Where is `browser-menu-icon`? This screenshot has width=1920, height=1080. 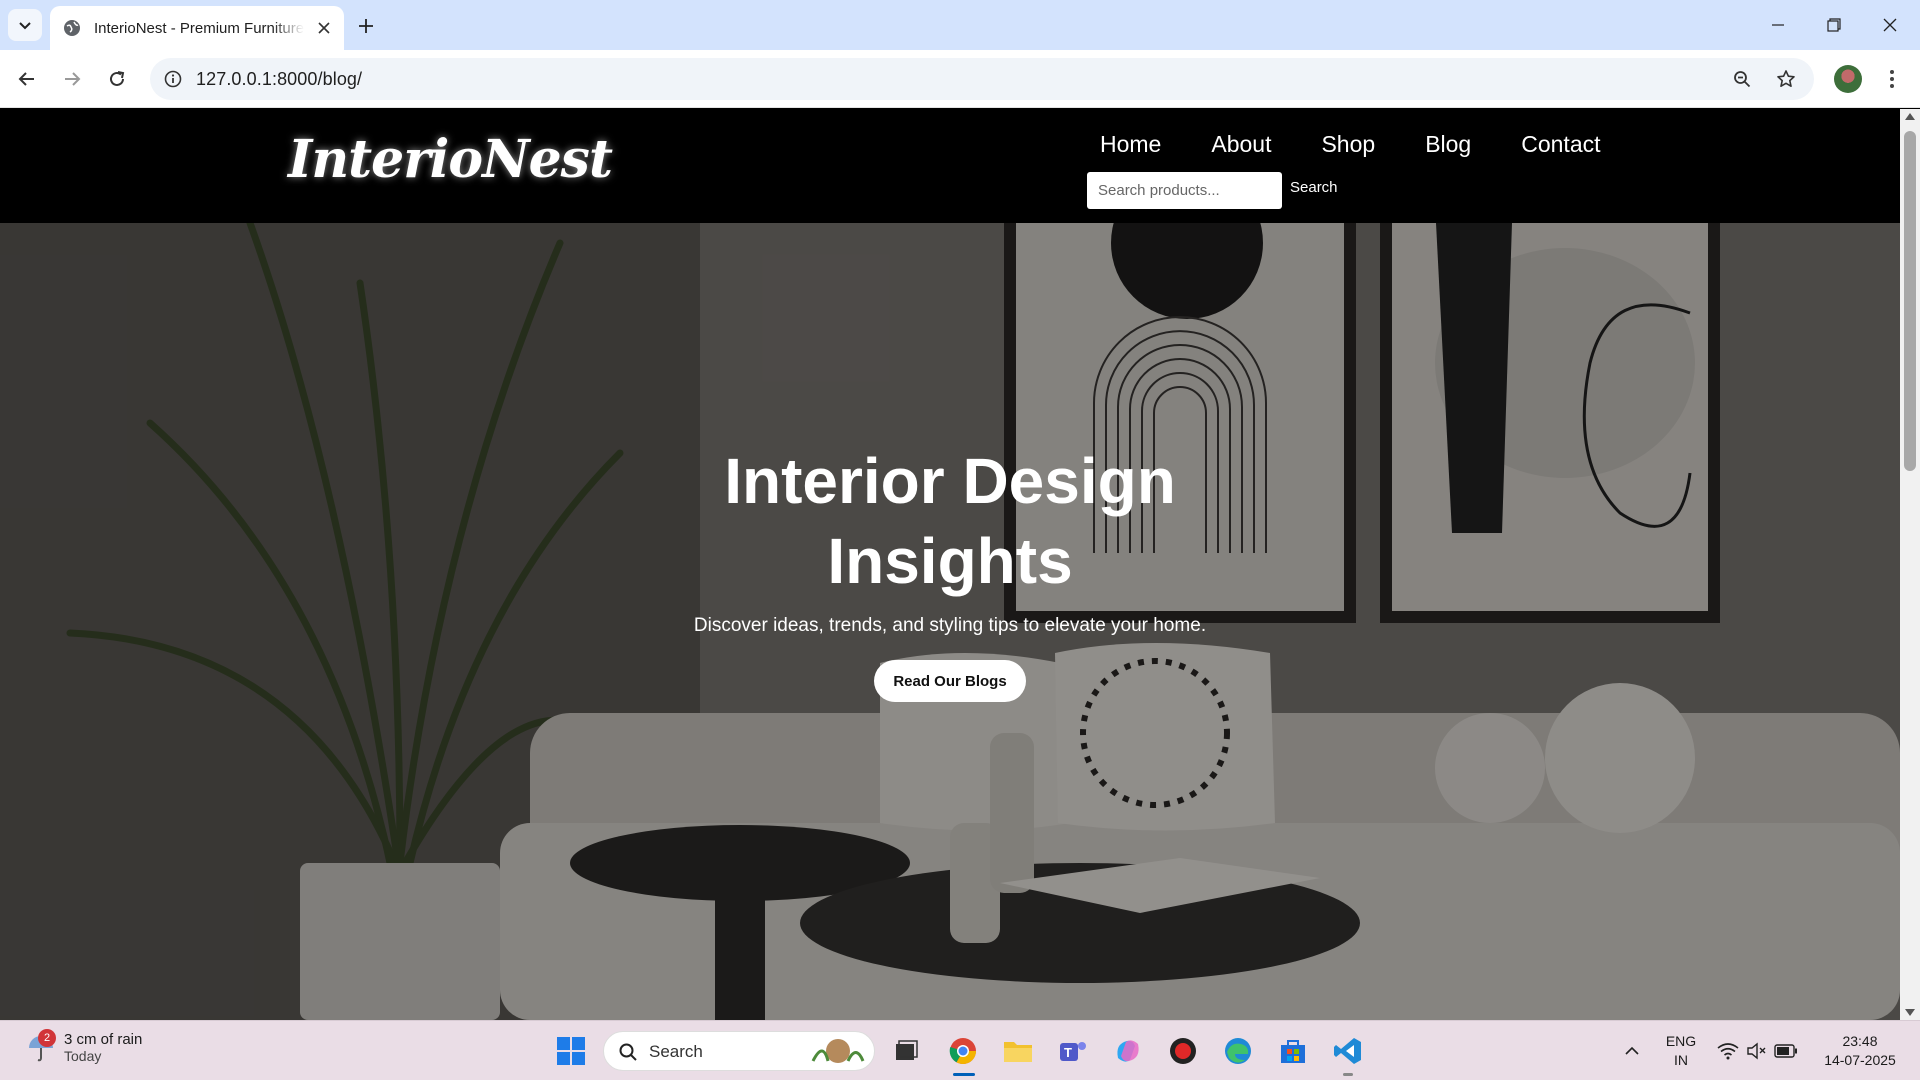
browser-menu-icon is located at coordinates (1892, 79).